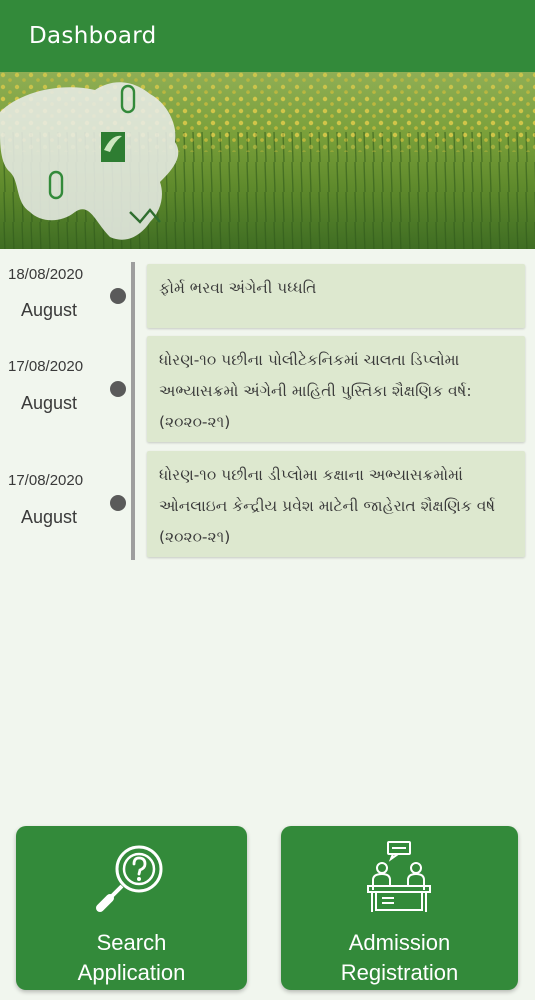 Image resolution: width=535 pixels, height=1000 pixels. I want to click on aau-logo, so click(113, 147).